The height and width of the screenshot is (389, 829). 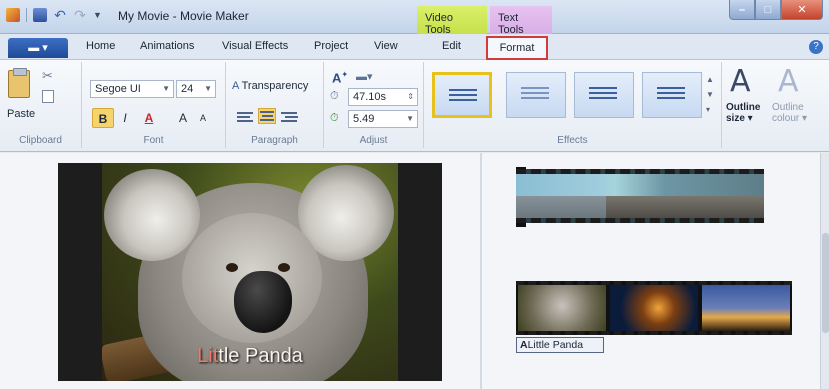 I want to click on effect-fade, so click(x=536, y=95).